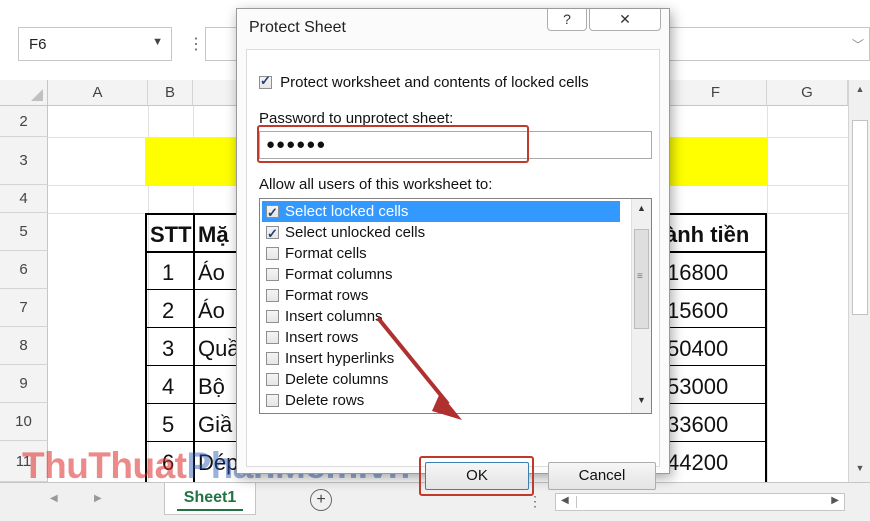  What do you see at coordinates (419, 368) in the screenshot?
I see `annotation-arrow-icon` at bounding box center [419, 368].